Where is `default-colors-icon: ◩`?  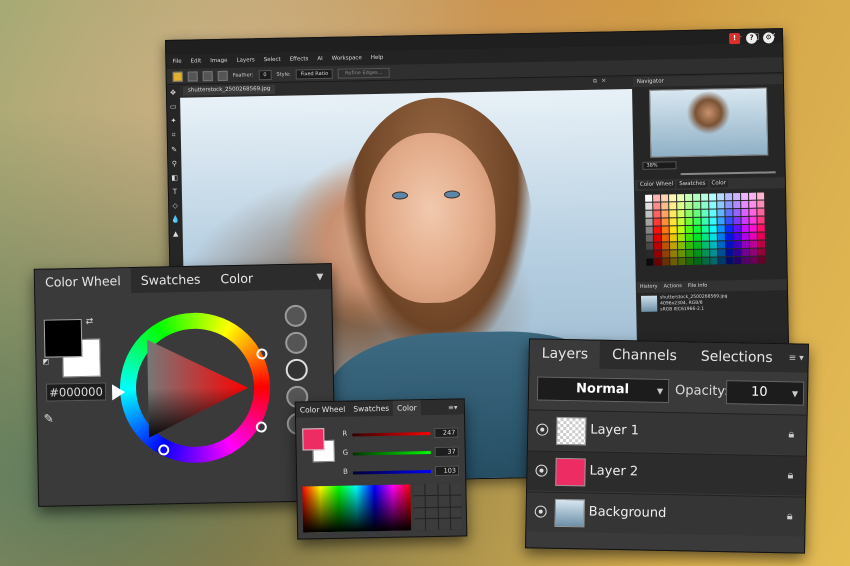 default-colors-icon: ◩ is located at coordinates (45, 362).